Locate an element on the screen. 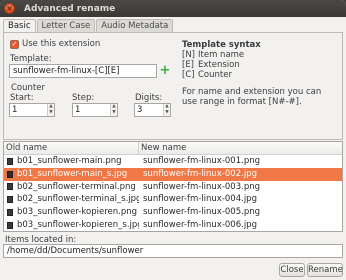 This screenshot has width=346, height=280. new-name: sunflower-fm-linux-003.png is located at coordinates (201, 186).